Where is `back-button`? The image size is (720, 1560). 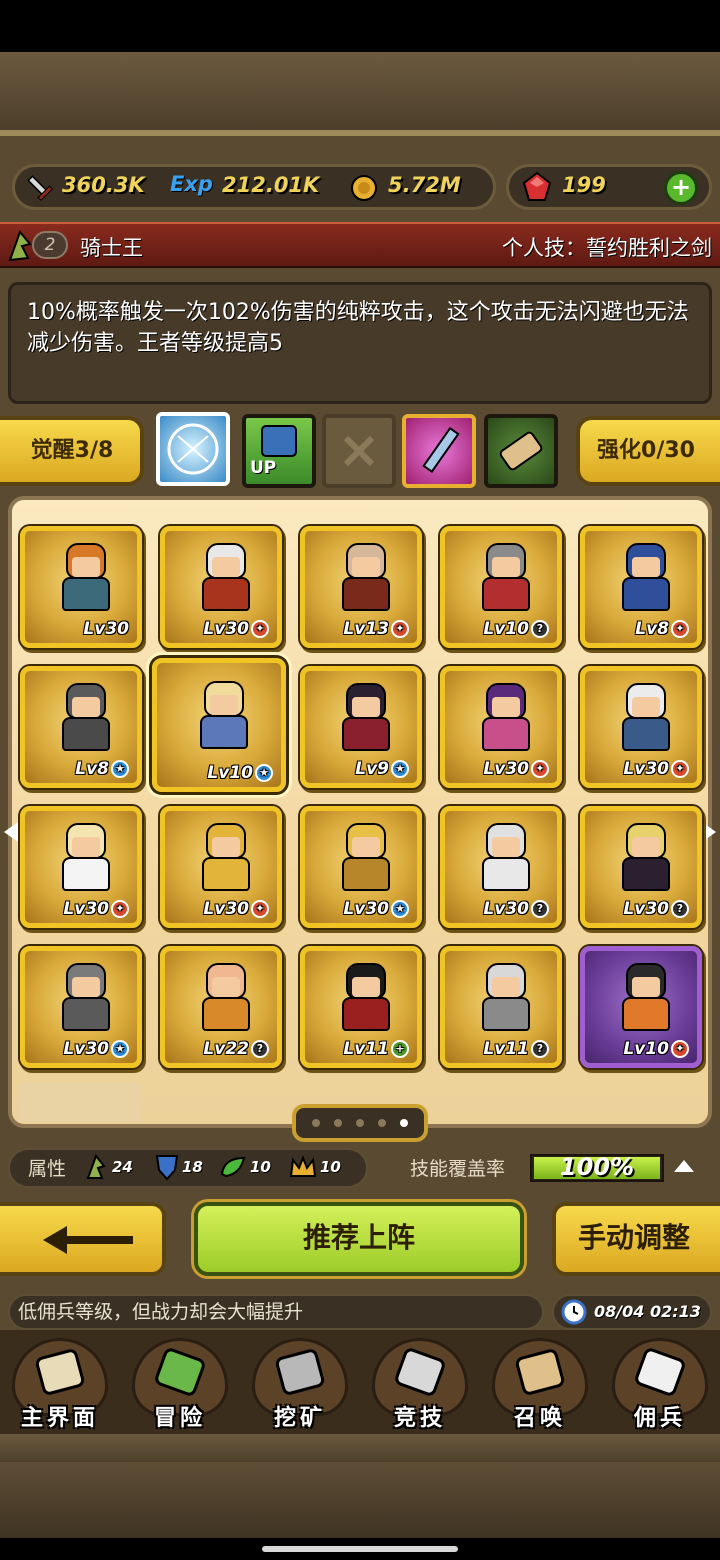
back-button is located at coordinates (83, 1239).